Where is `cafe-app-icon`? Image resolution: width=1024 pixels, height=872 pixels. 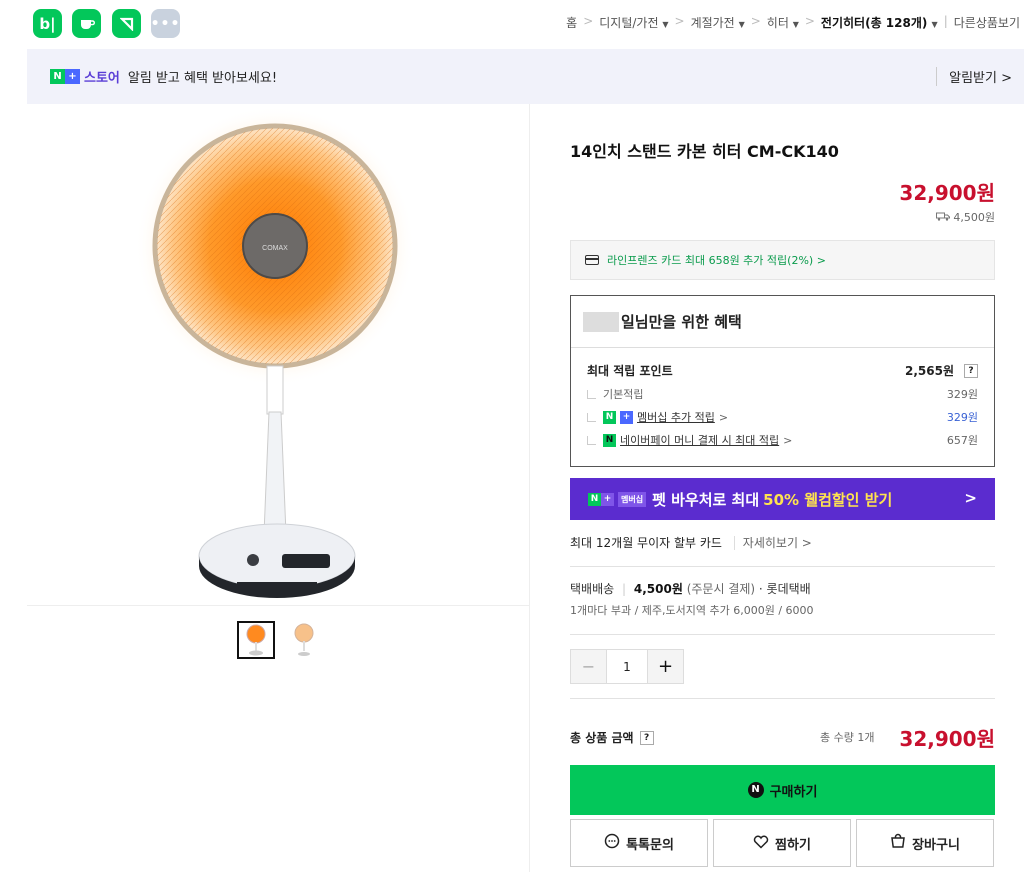
cafe-app-icon is located at coordinates (86, 23).